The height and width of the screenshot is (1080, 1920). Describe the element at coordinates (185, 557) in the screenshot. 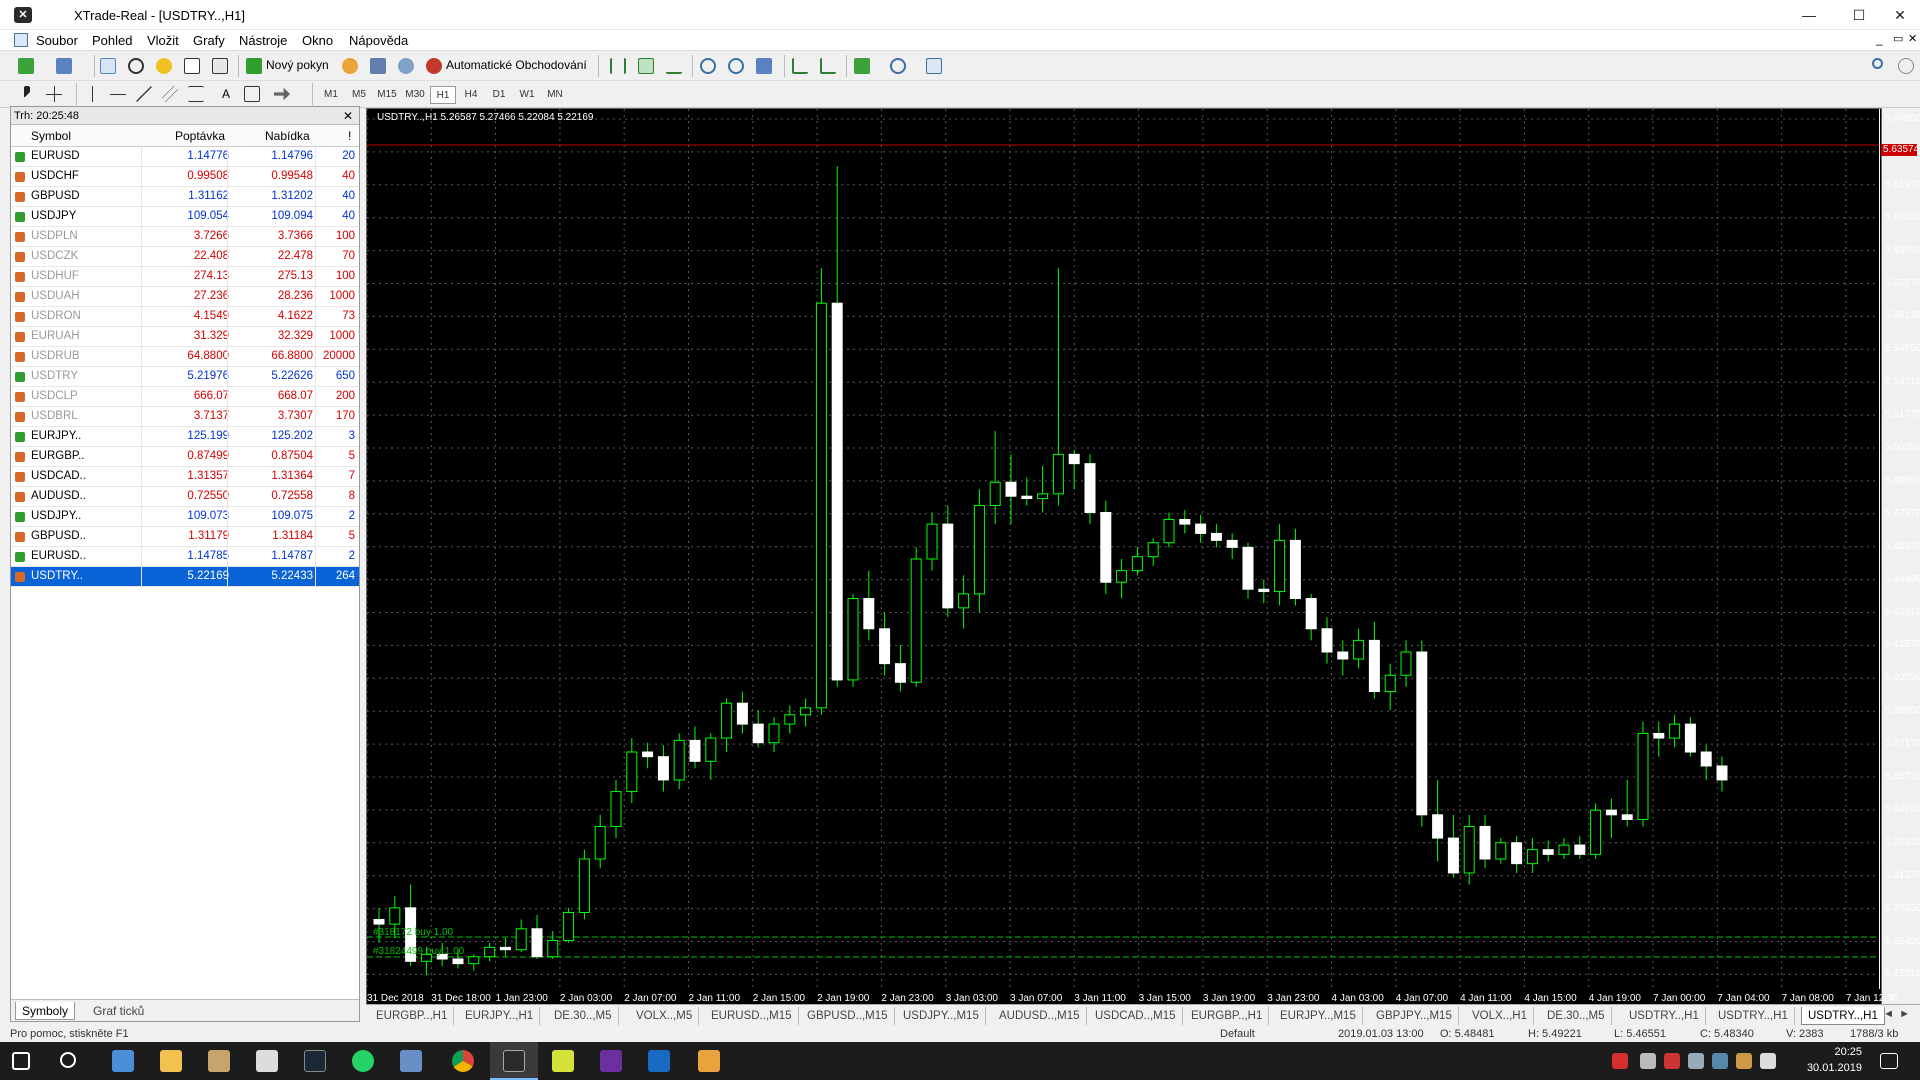

I see `market-watch-row: EURUSD.. 1.14785 1.14787 2` at that location.